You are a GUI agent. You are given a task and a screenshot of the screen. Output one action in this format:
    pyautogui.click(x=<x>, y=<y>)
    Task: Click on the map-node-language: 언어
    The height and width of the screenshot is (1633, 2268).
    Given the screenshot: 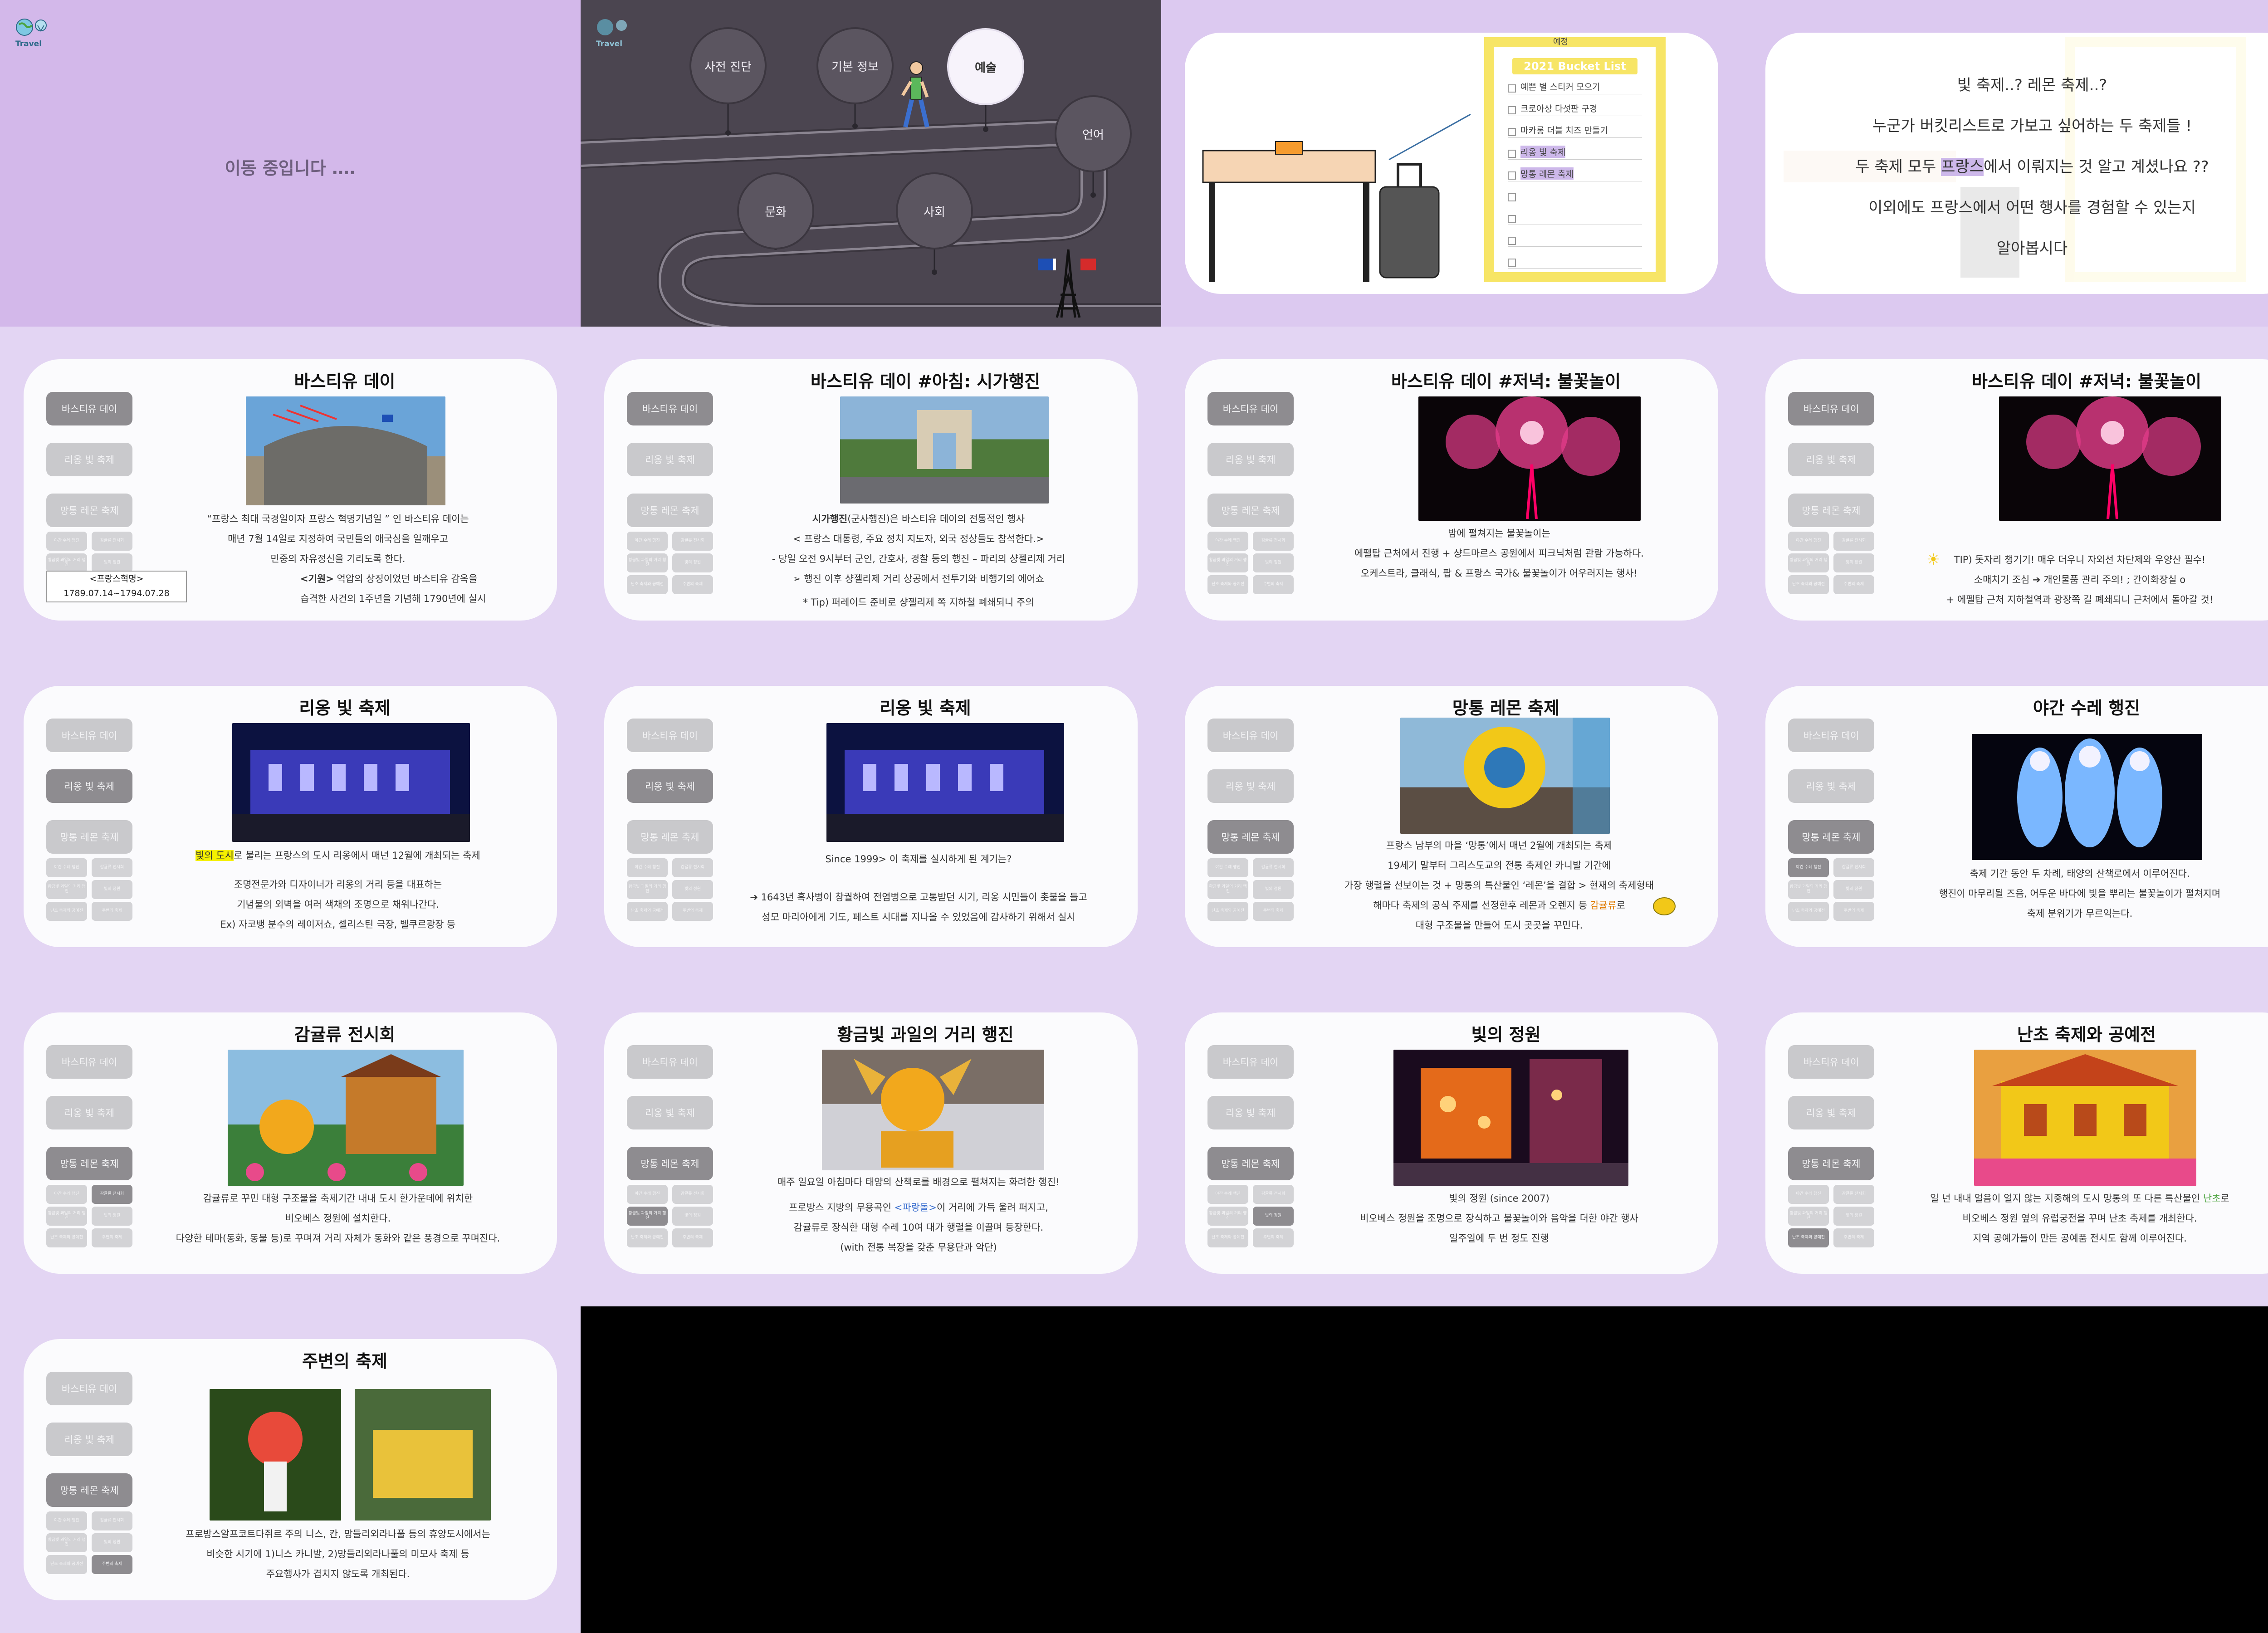 What is the action you would take?
    pyautogui.click(x=1093, y=133)
    